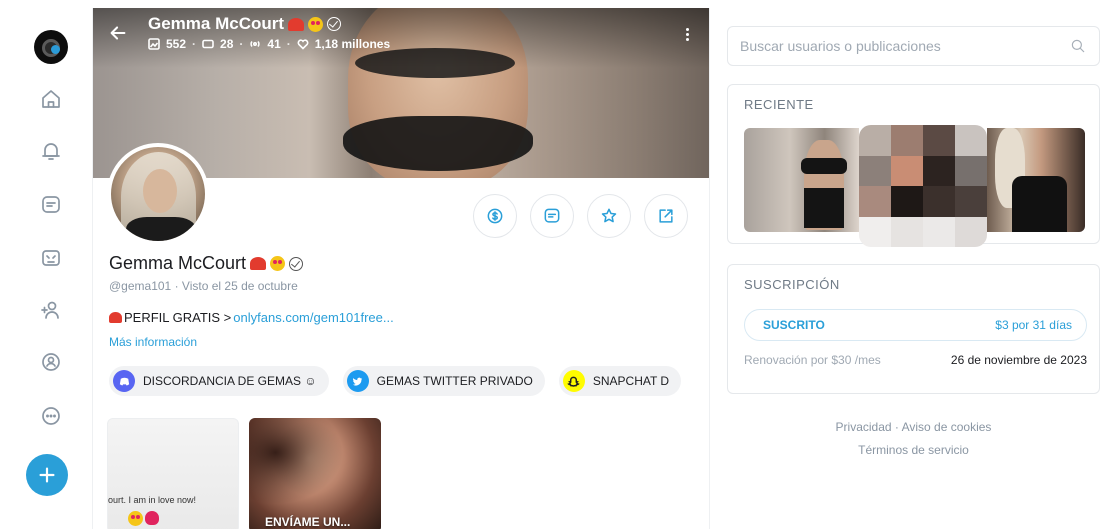 Image resolution: width=1107 pixels, height=529 pixels. Describe the element at coordinates (1078, 46) in the screenshot. I see `search-icon` at that location.